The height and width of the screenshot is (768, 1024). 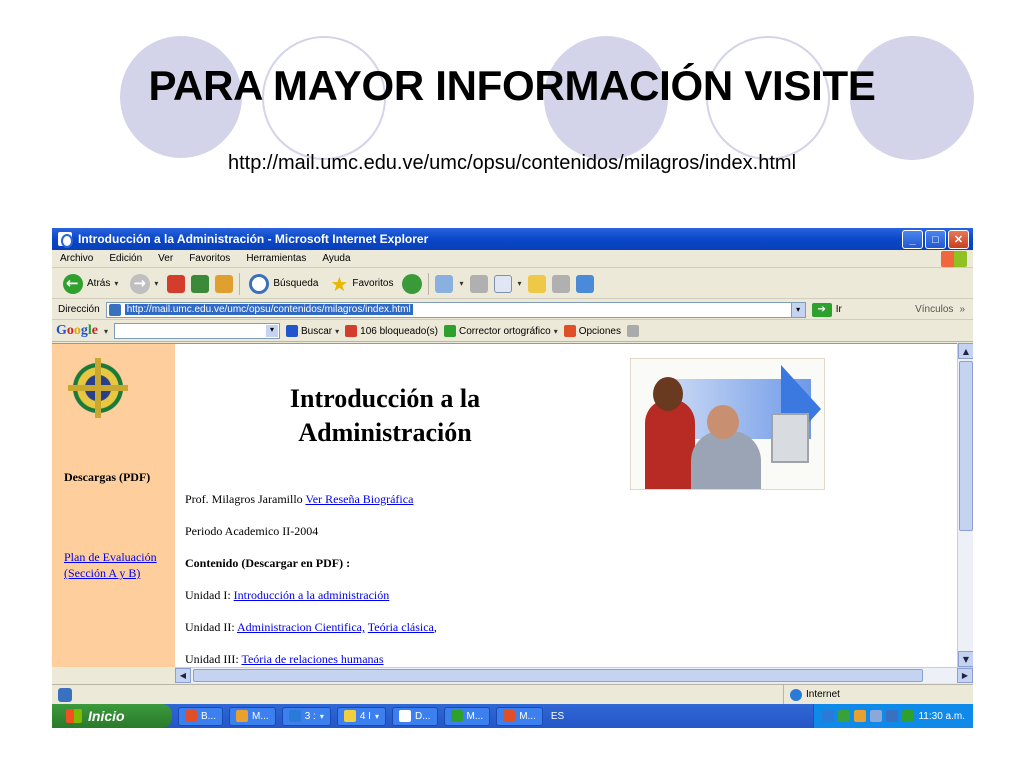 What do you see at coordinates (244, 499) in the screenshot?
I see `professor-name: Prof. Milagros Jaramillo` at bounding box center [244, 499].